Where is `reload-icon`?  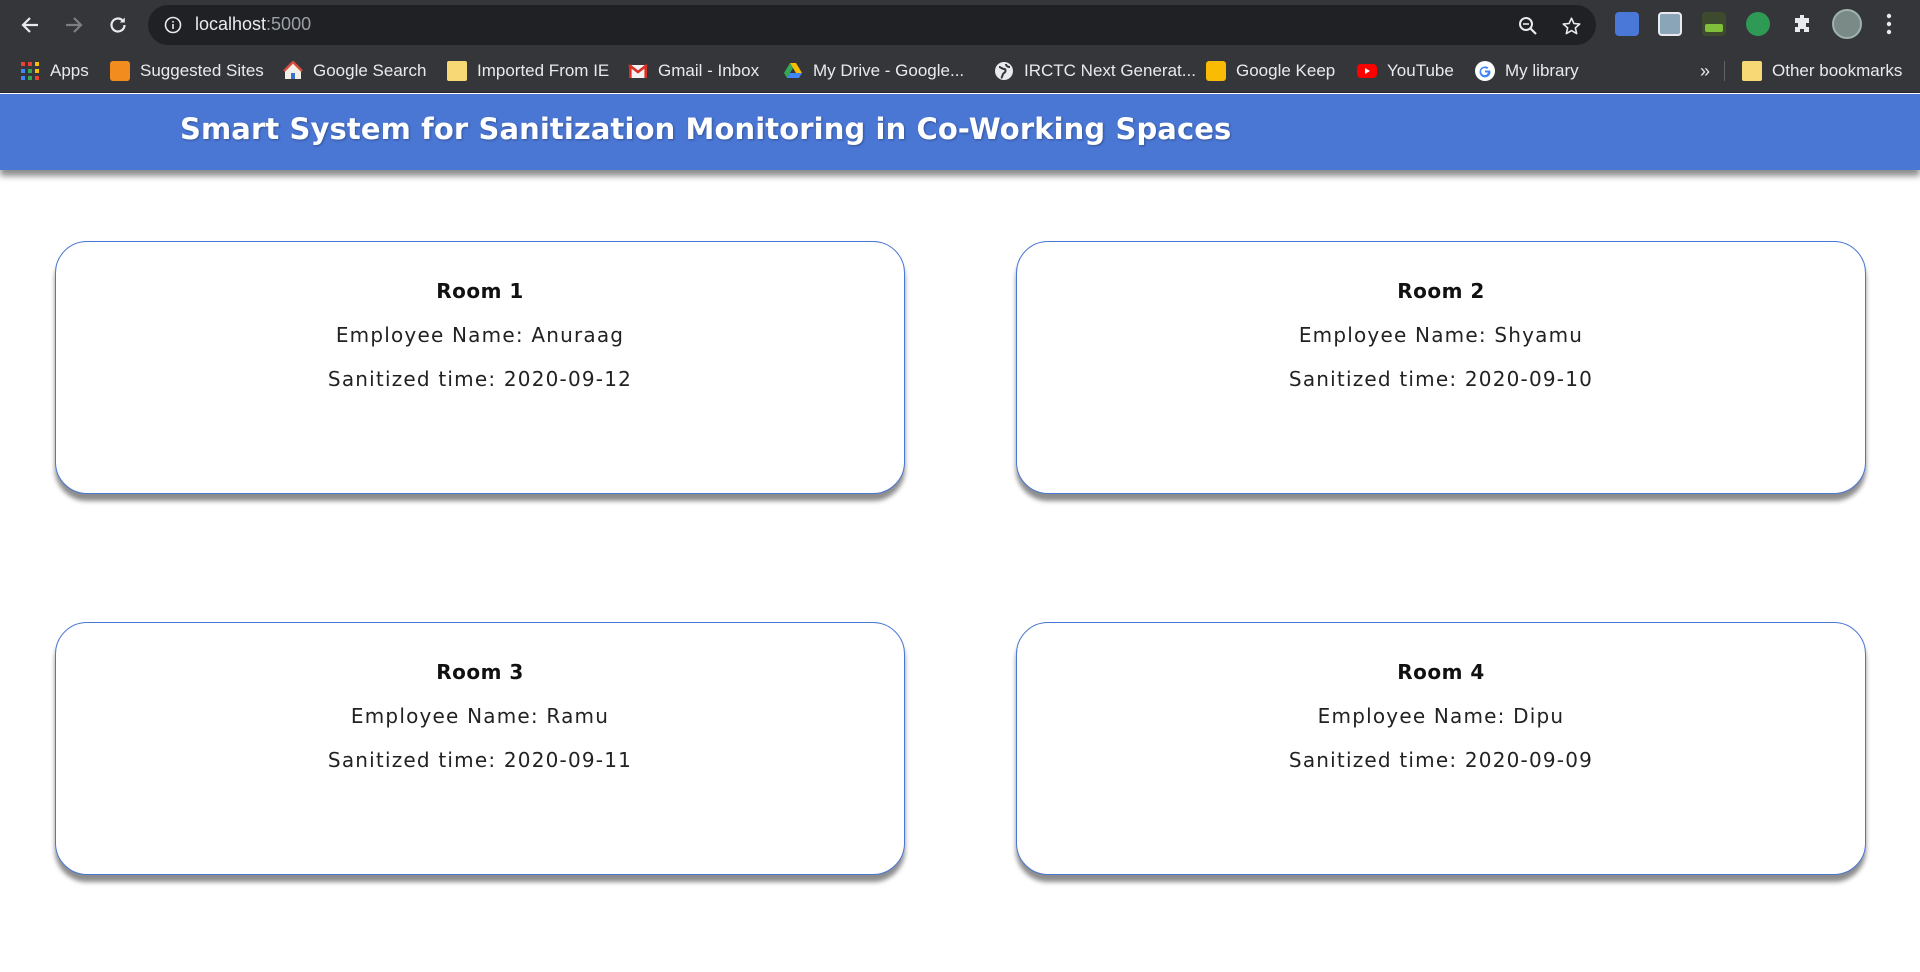 reload-icon is located at coordinates (118, 25).